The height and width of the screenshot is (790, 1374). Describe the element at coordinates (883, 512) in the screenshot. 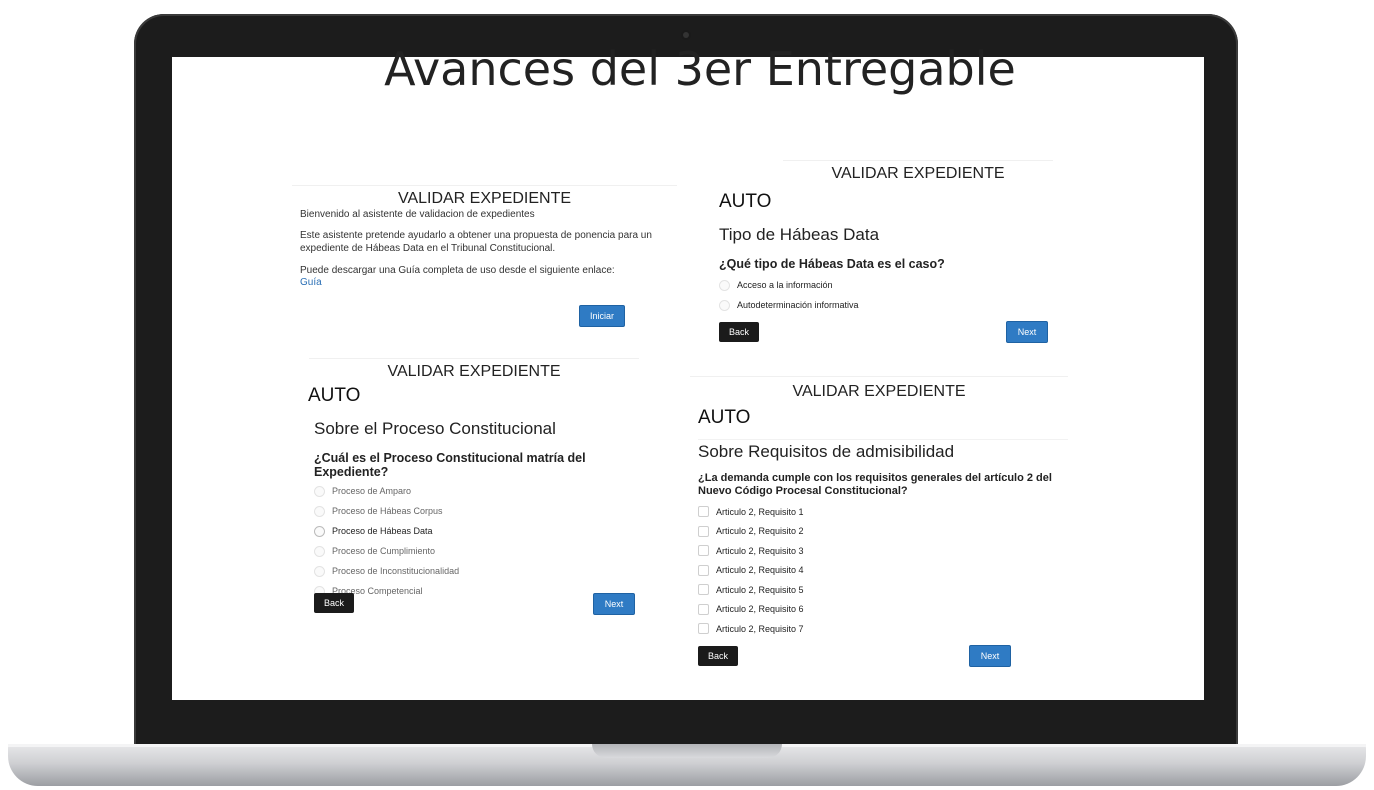

I see `checkbox-item: Articulo 2, Requisito 1` at that location.